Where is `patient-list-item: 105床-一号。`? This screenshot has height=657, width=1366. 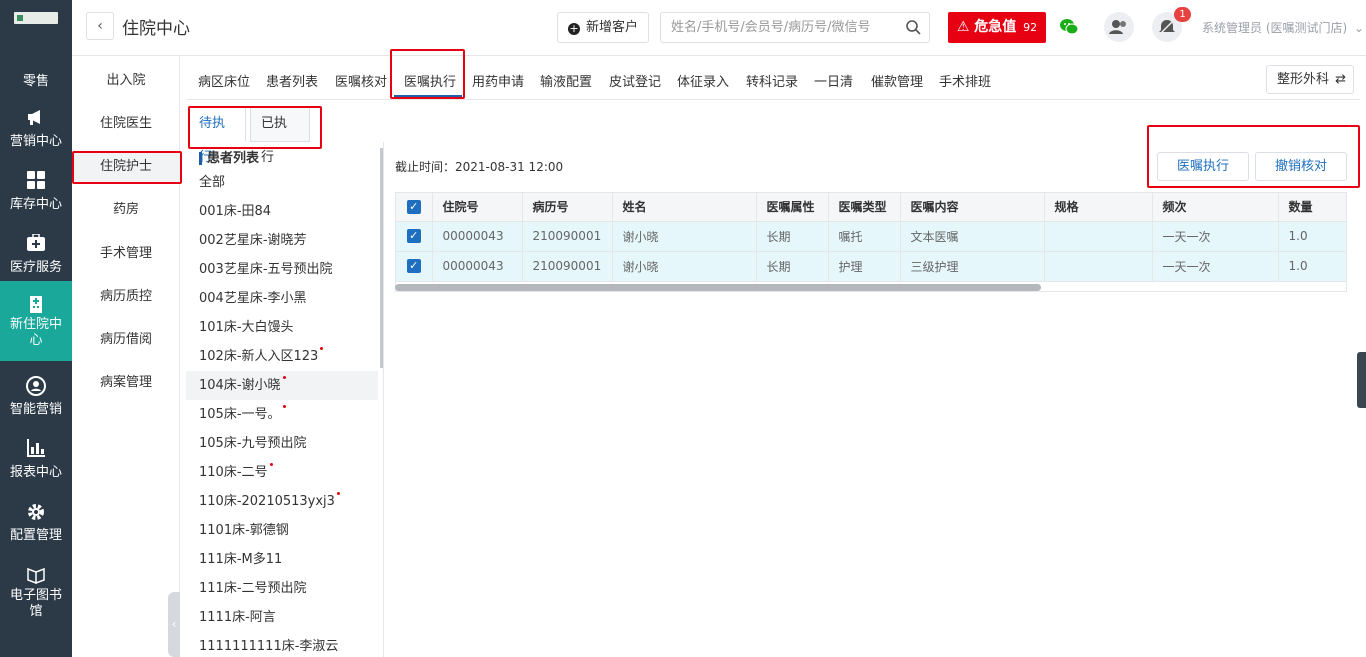 patient-list-item: 105床-一号。 is located at coordinates (282, 414).